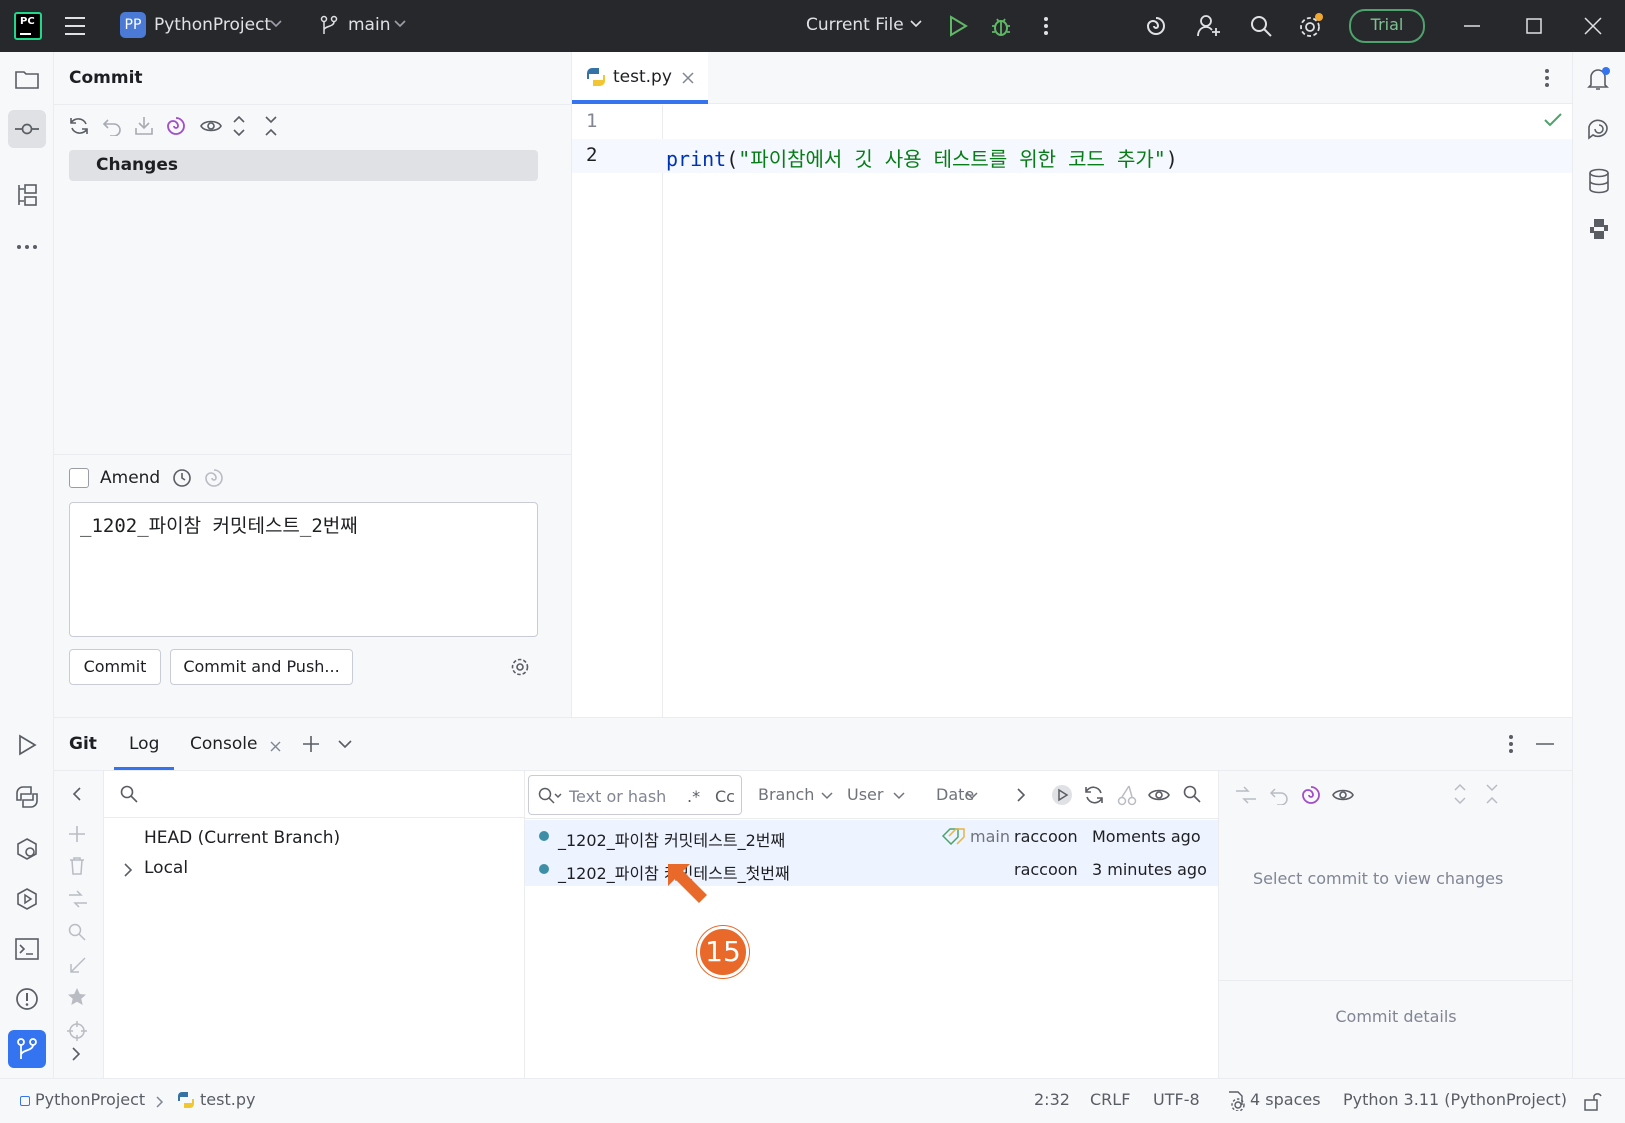 The image size is (1625, 1123). Describe the element at coordinates (1001, 26) in the screenshot. I see `debug-icon` at that location.